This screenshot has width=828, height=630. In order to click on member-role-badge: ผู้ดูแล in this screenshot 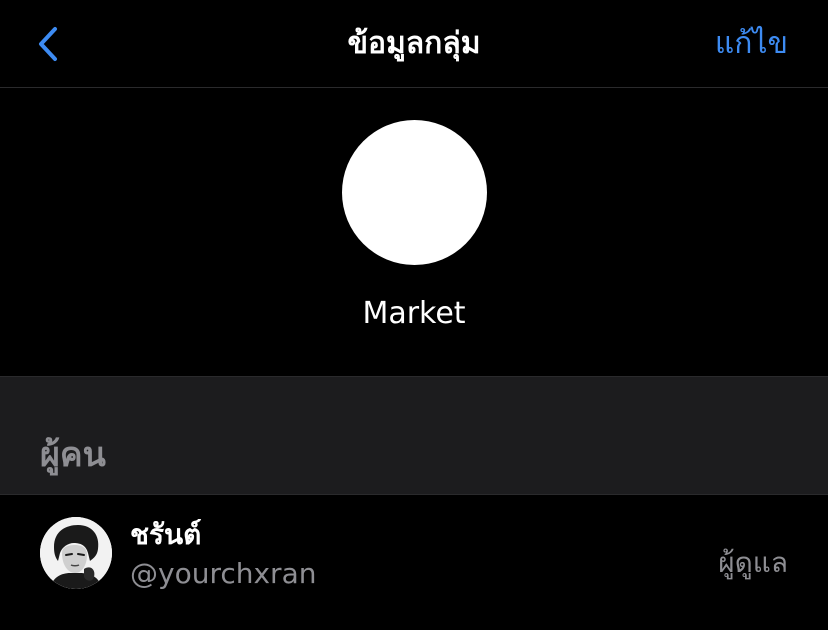, I will do `click(753, 562)`.